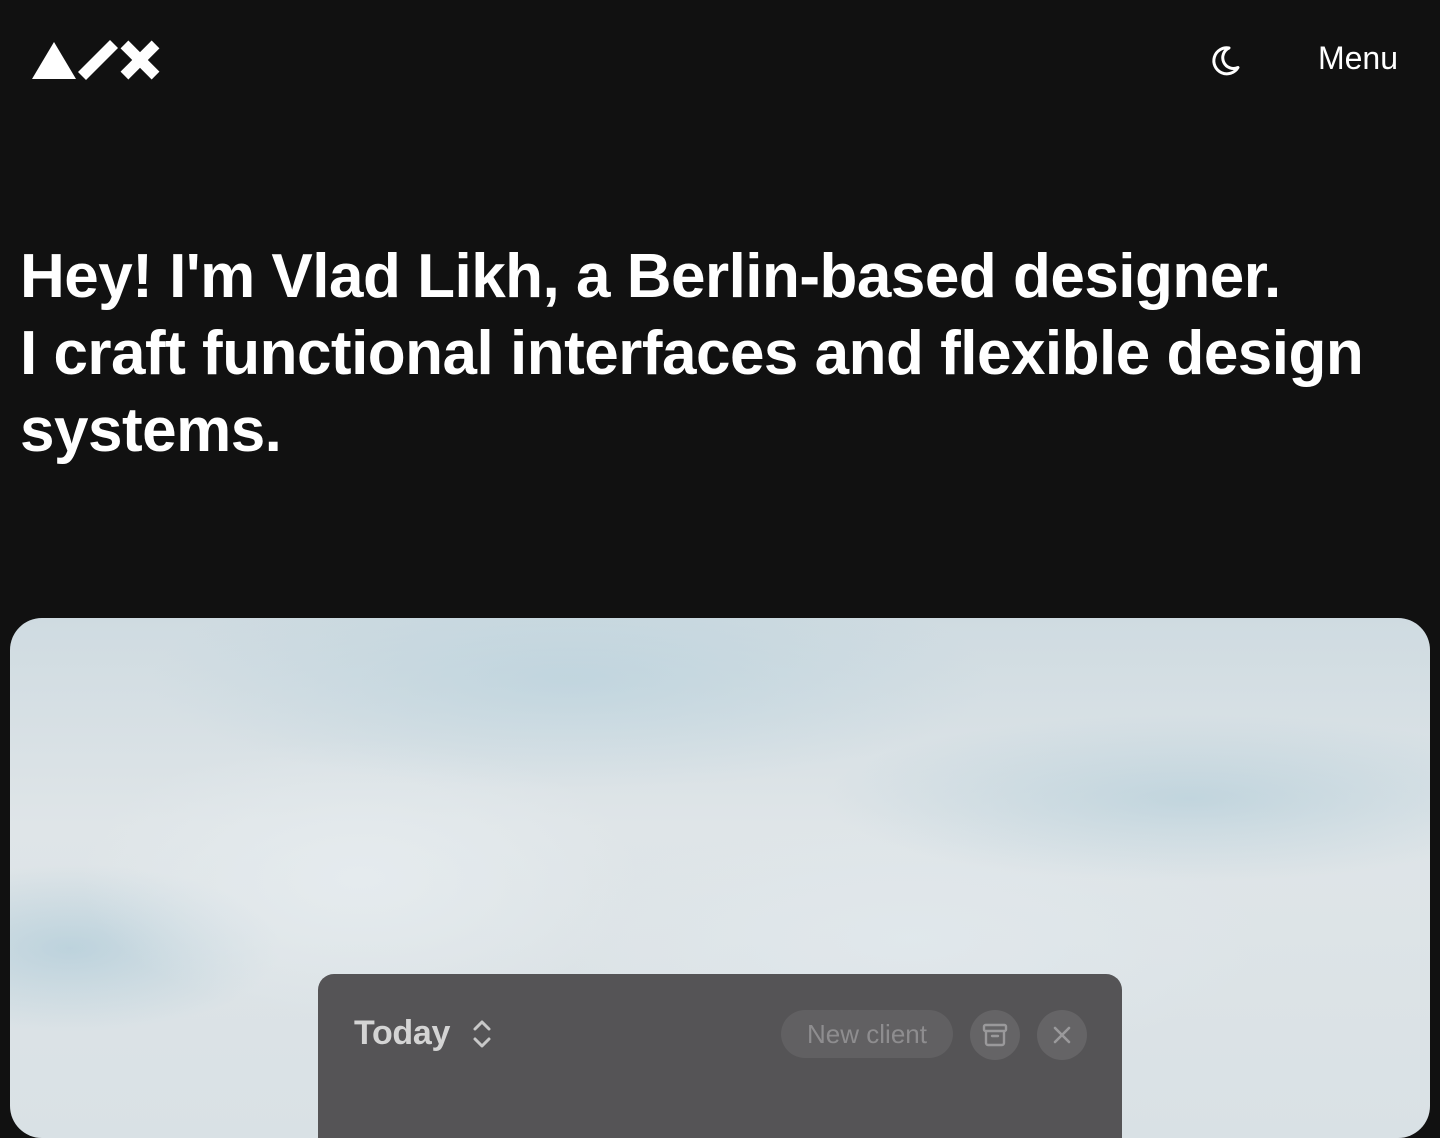 This screenshot has height=1138, width=1440. Describe the element at coordinates (1358, 58) in the screenshot. I see `menu-button: Menu` at that location.